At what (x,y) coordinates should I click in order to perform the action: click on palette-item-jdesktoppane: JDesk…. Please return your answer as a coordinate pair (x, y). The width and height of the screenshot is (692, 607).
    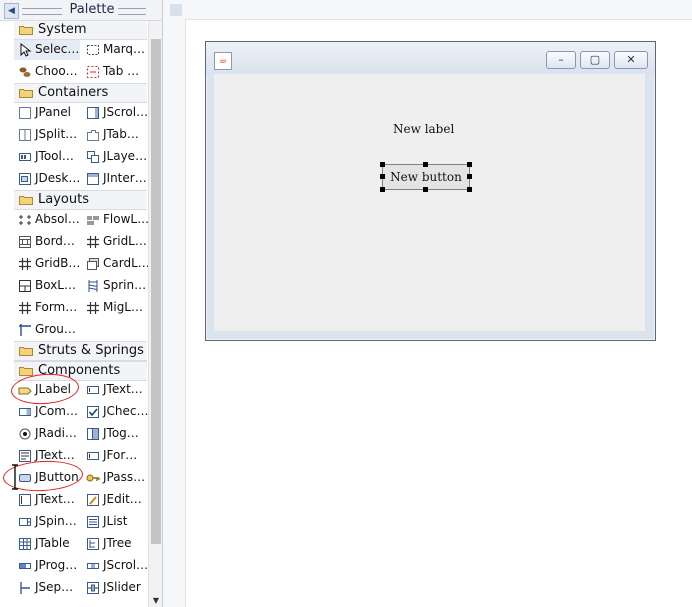
    Looking at the image, I should click on (47, 179).